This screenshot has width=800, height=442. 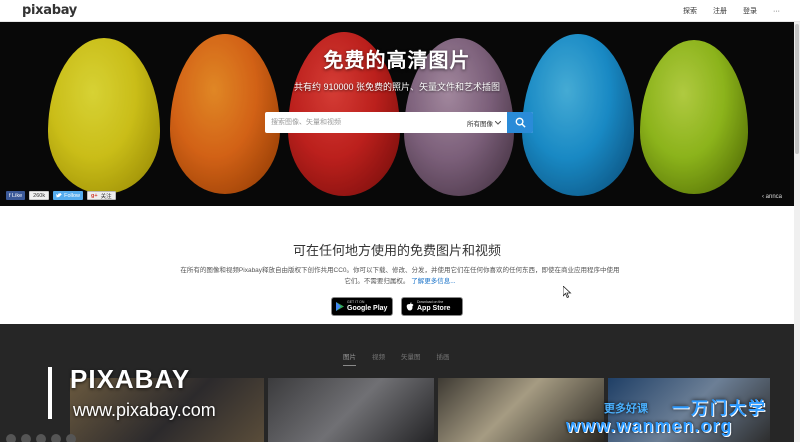 I want to click on footer-social-icons, so click(x=41, y=438).